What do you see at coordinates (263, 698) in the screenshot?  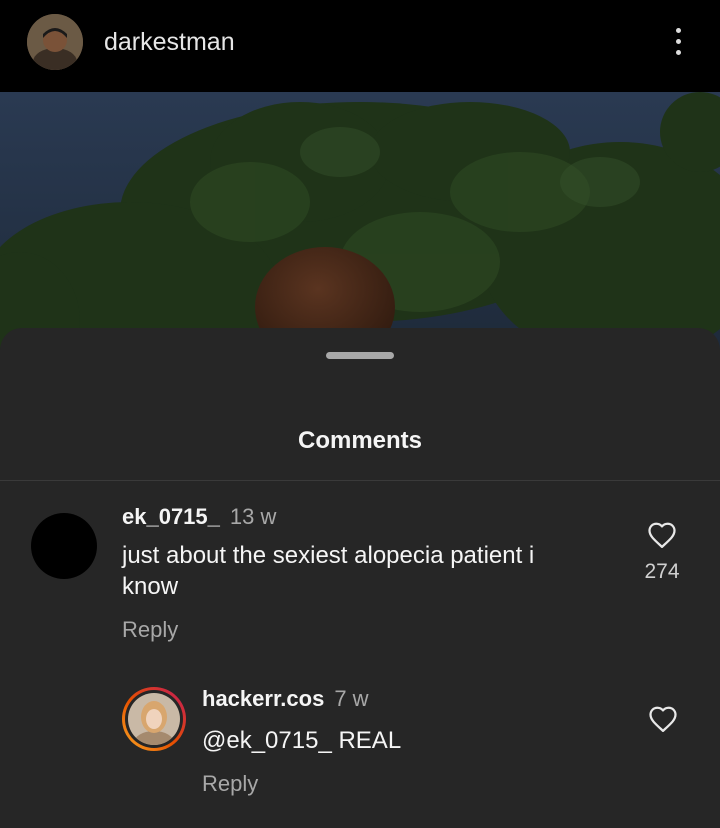 I see `reply-username: hackerr.cos` at bounding box center [263, 698].